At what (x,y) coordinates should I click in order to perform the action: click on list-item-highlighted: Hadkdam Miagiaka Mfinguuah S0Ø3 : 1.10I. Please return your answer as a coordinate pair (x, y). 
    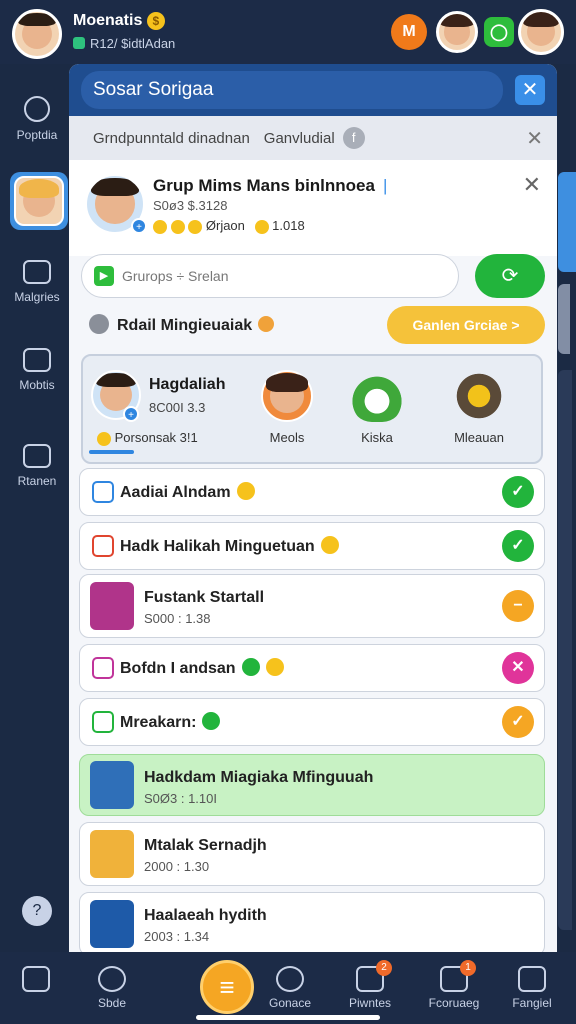
    Looking at the image, I should click on (312, 785).